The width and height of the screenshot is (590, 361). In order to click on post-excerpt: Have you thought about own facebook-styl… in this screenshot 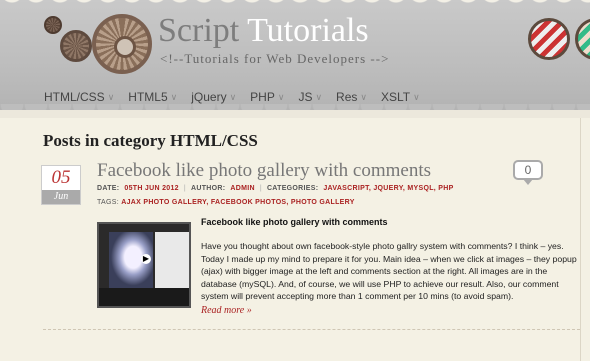, I will do `click(389, 271)`.